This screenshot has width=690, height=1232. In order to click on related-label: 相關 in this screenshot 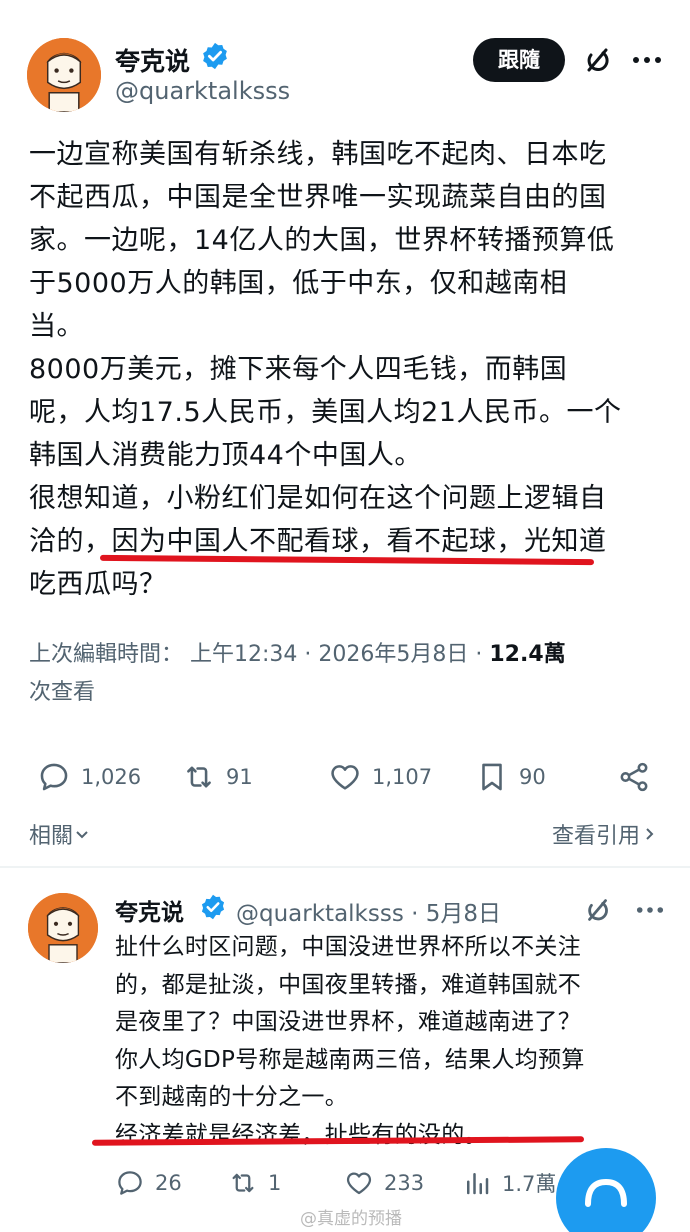, I will do `click(51, 836)`.